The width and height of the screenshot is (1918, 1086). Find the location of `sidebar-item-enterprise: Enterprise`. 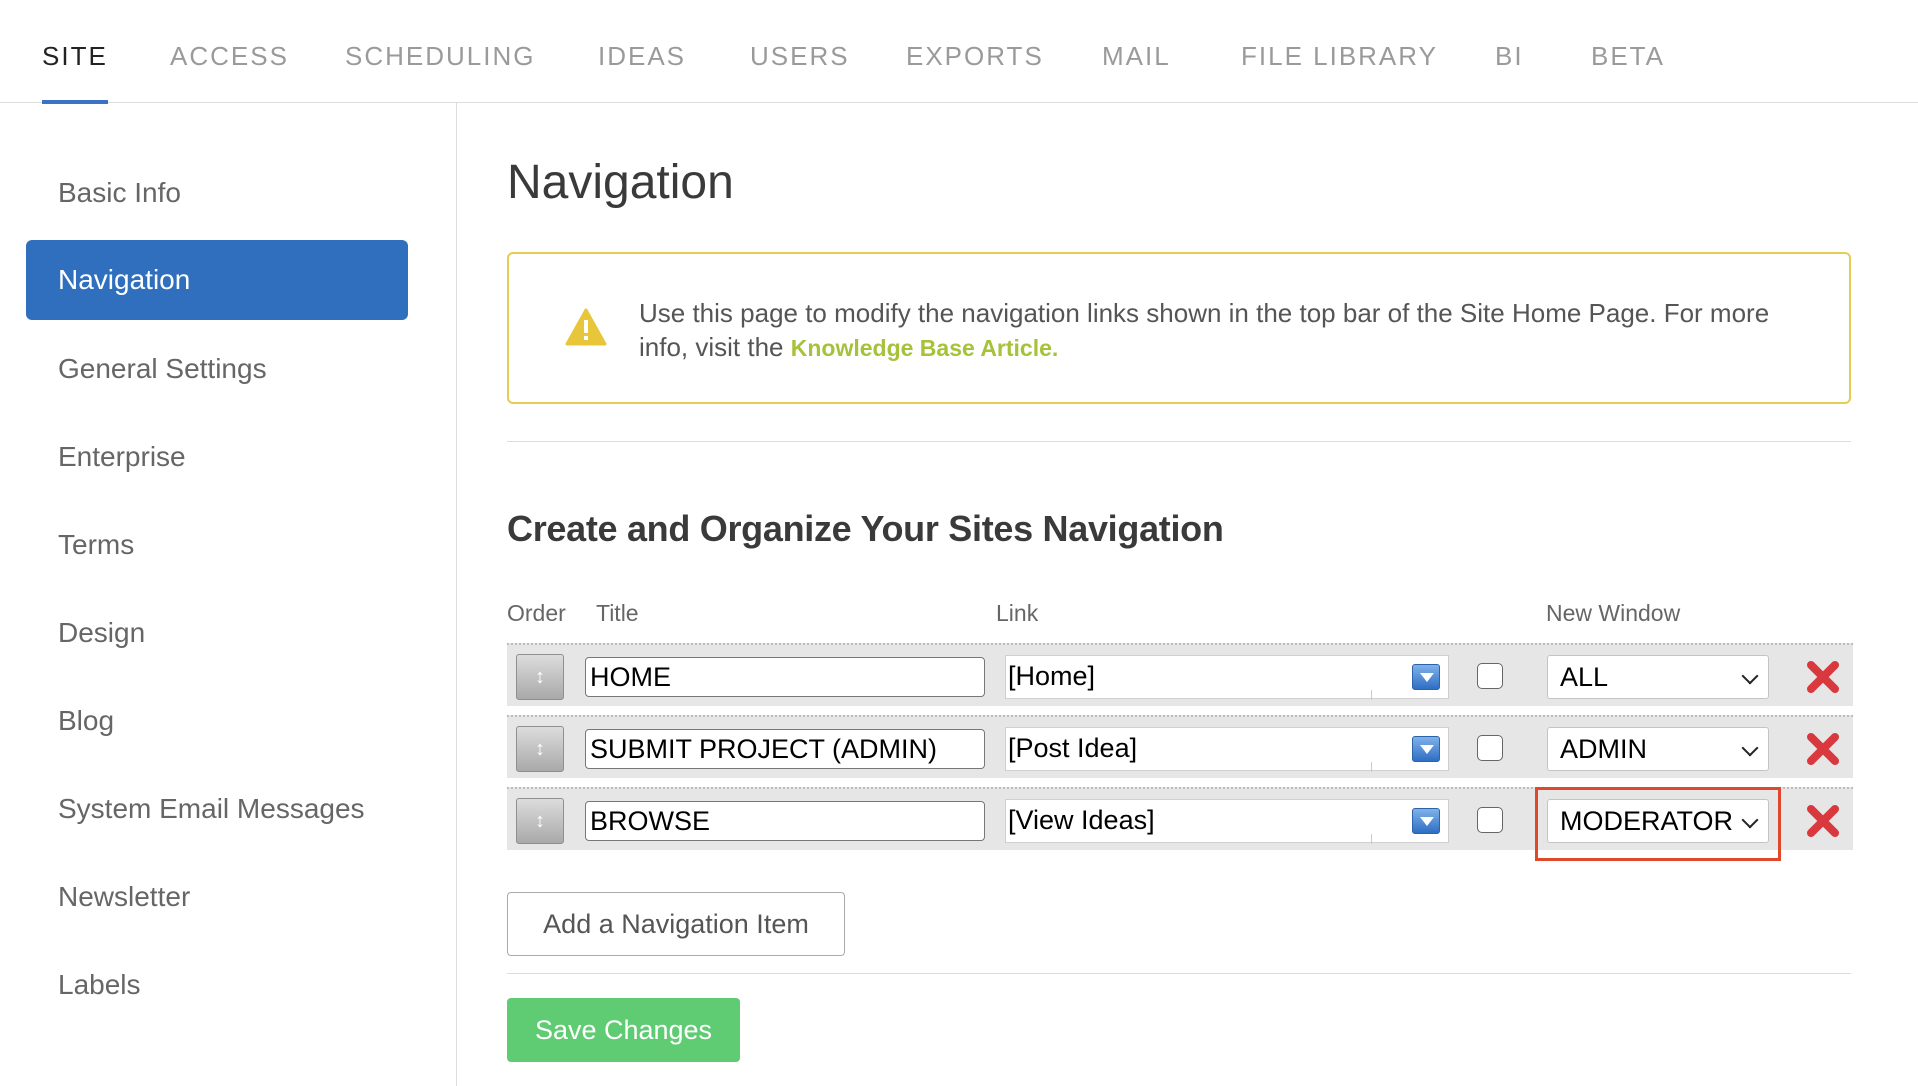

sidebar-item-enterprise: Enterprise is located at coordinates (217, 457).